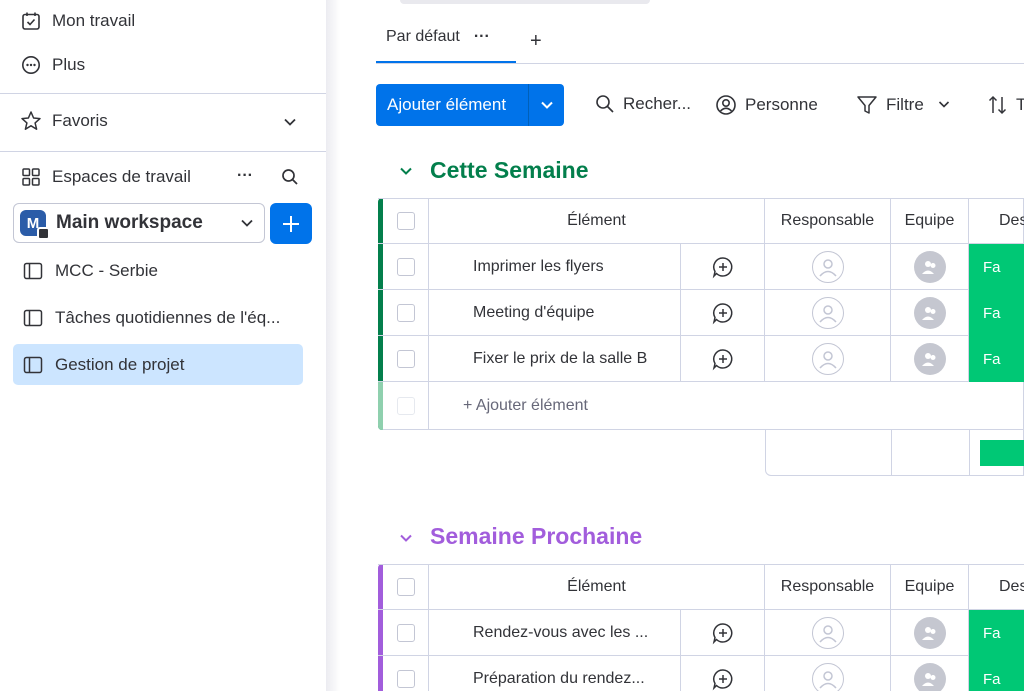  What do you see at coordinates (509, 170) in the screenshot?
I see `group-title: Cette Semaine` at bounding box center [509, 170].